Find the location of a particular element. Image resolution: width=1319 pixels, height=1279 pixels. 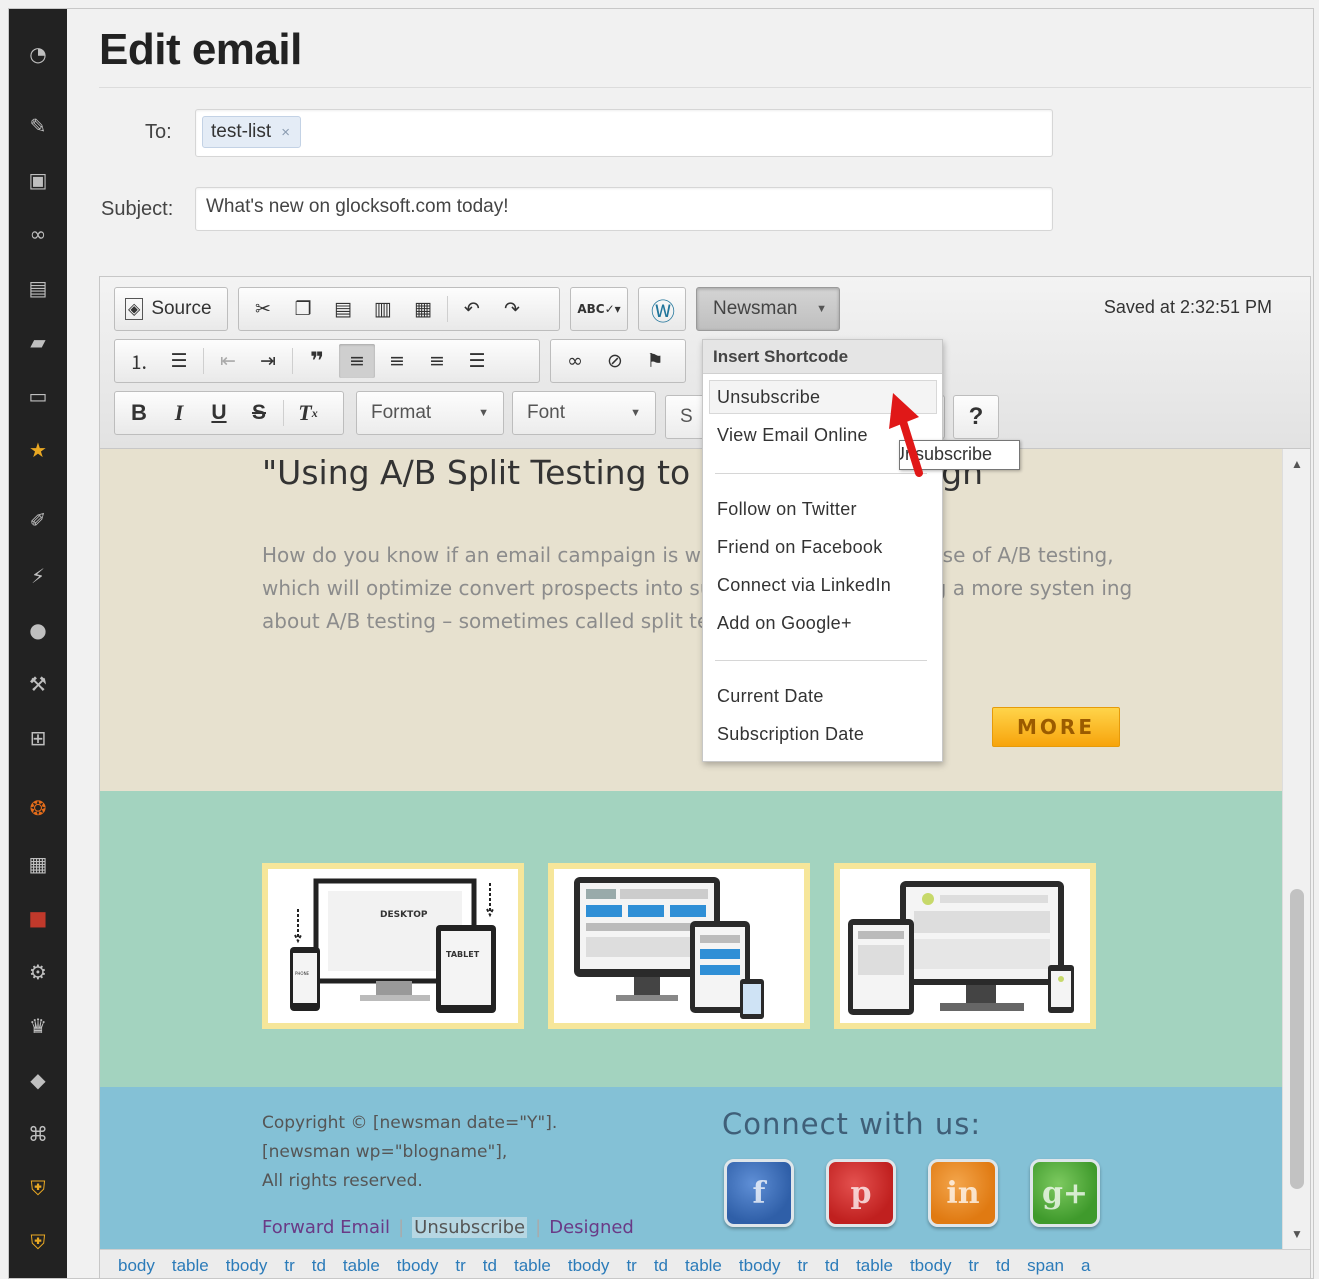

underline-button: U is located at coordinates (219, 413).